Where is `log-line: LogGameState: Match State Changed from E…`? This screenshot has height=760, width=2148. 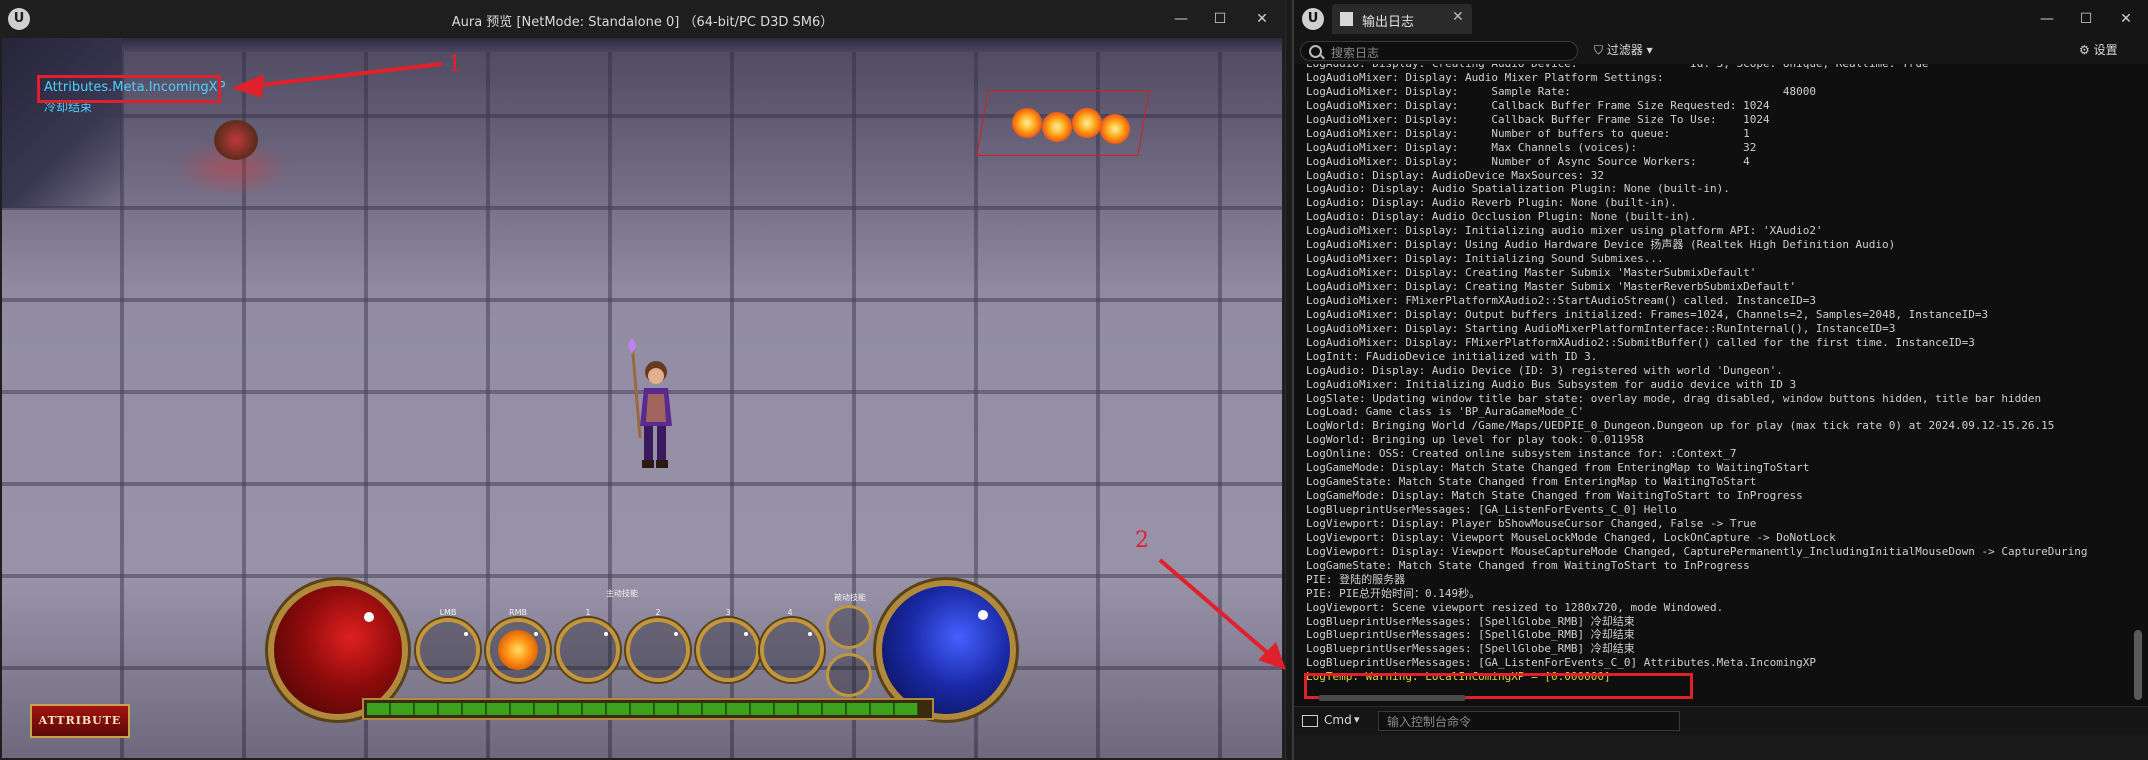
log-line: LogGameState: Match State Changed from E… is located at coordinates (1531, 482).